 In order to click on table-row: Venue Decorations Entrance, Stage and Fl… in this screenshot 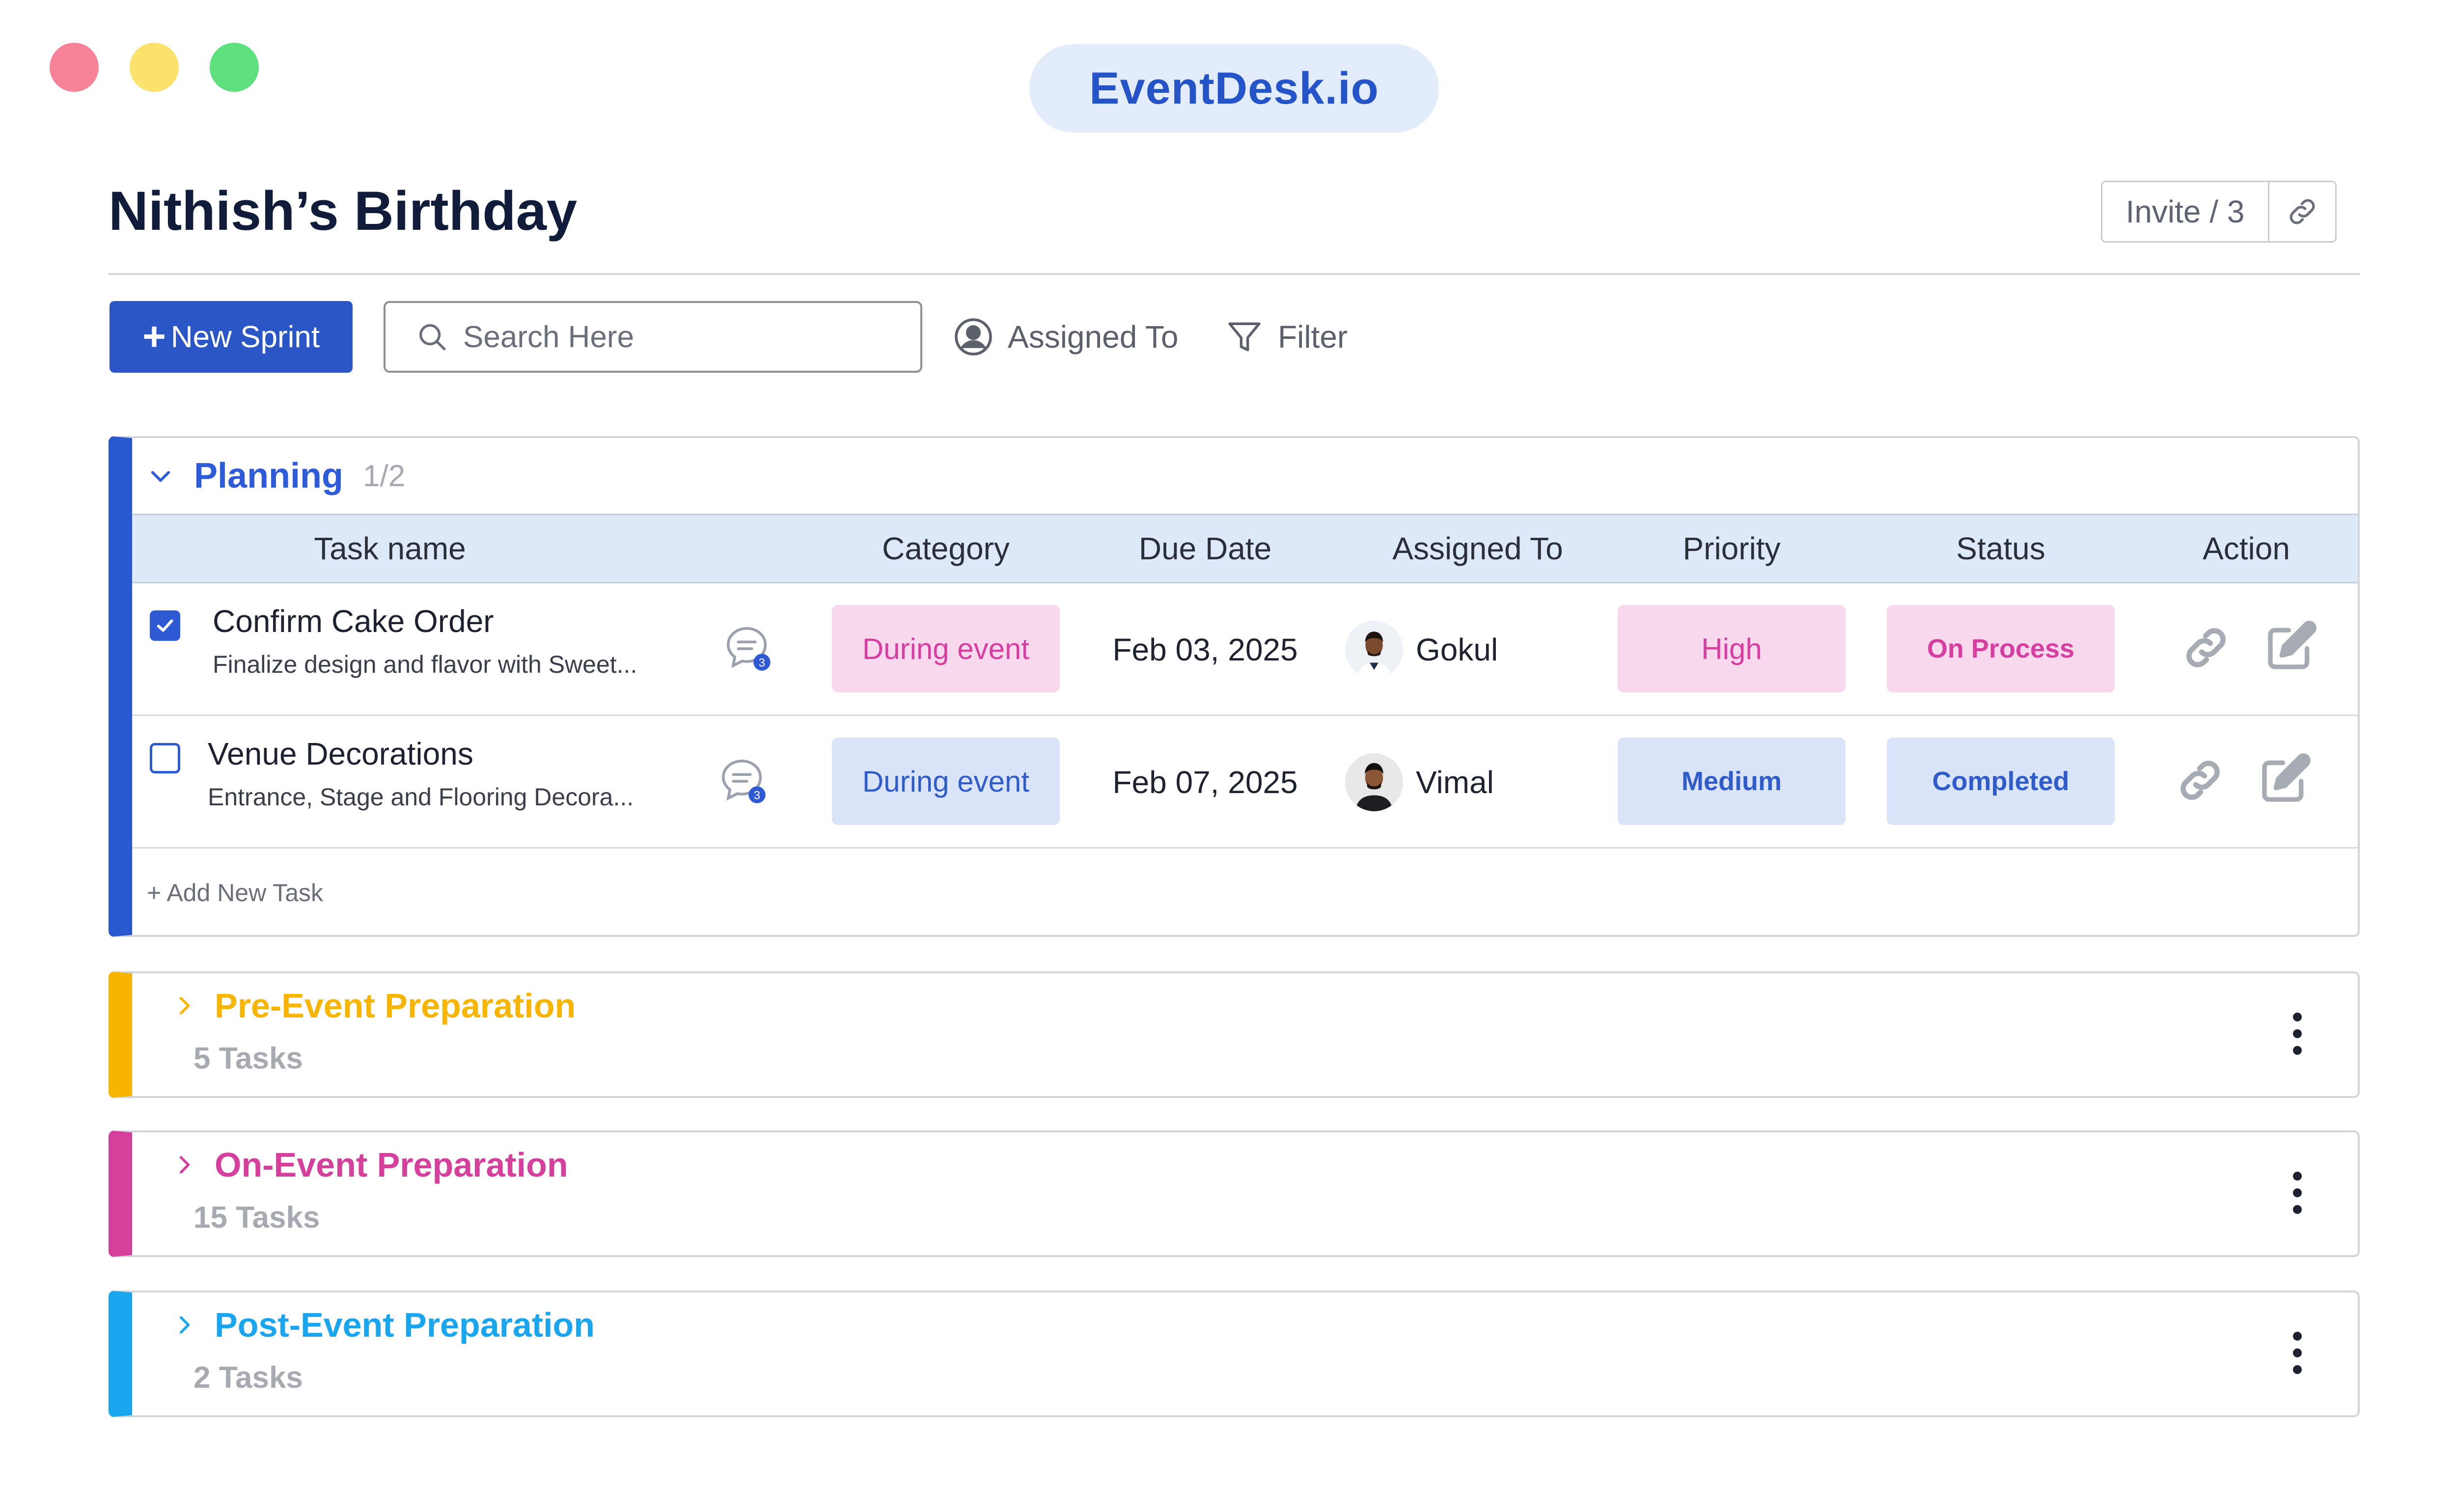, I will do `click(1245, 782)`.